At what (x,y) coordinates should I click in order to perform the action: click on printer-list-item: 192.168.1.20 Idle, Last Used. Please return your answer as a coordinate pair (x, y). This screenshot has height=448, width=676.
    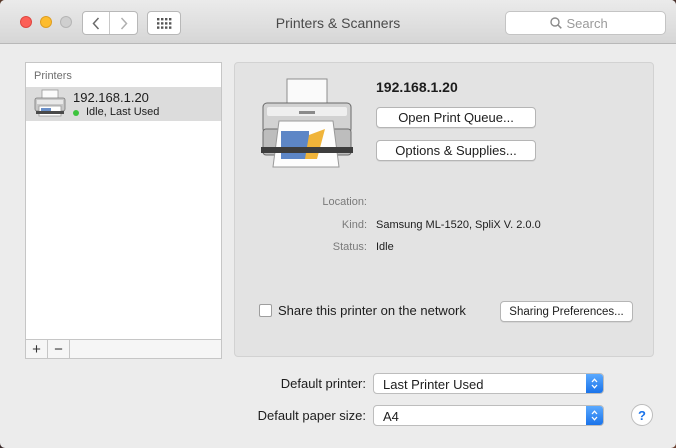
    Looking at the image, I should click on (123, 104).